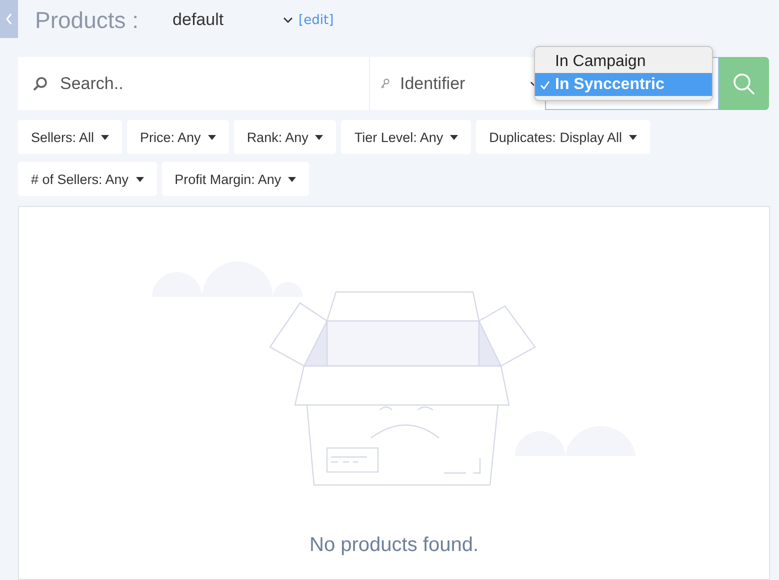 Image resolution: width=779 pixels, height=580 pixels. I want to click on checkmark-icon, so click(545, 85).